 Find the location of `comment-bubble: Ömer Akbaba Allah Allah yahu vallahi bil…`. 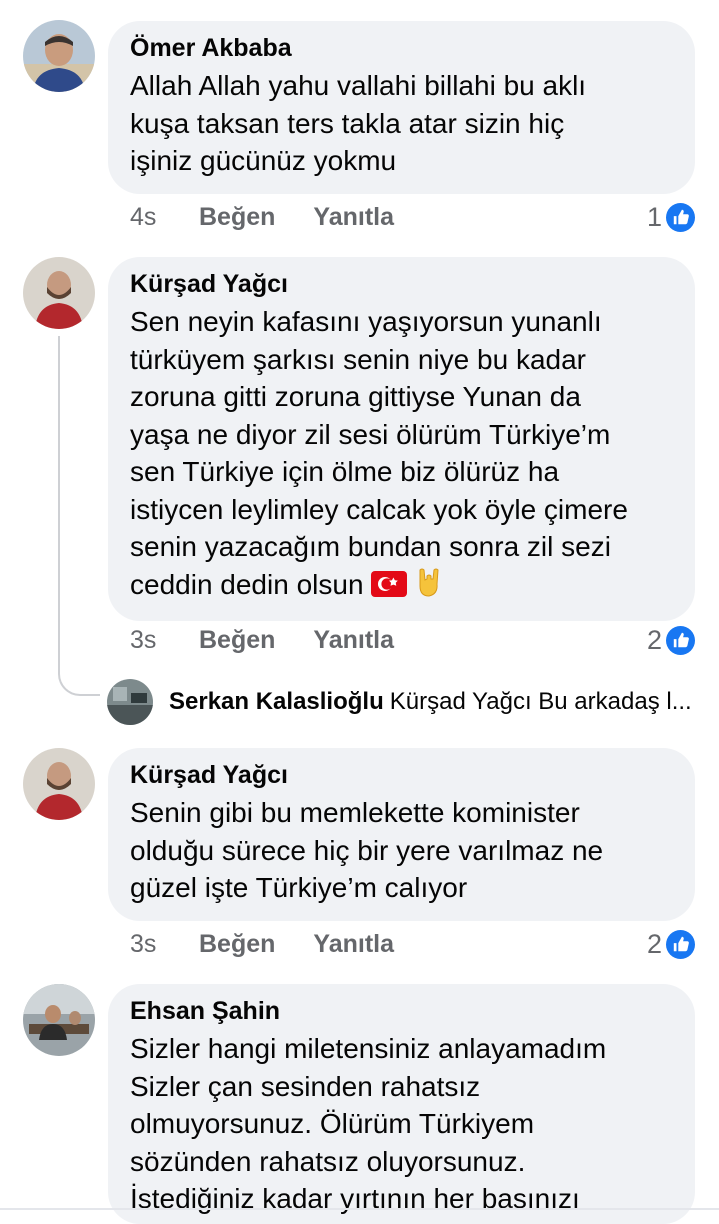

comment-bubble: Ömer Akbaba Allah Allah yahu vallahi bil… is located at coordinates (401, 107).